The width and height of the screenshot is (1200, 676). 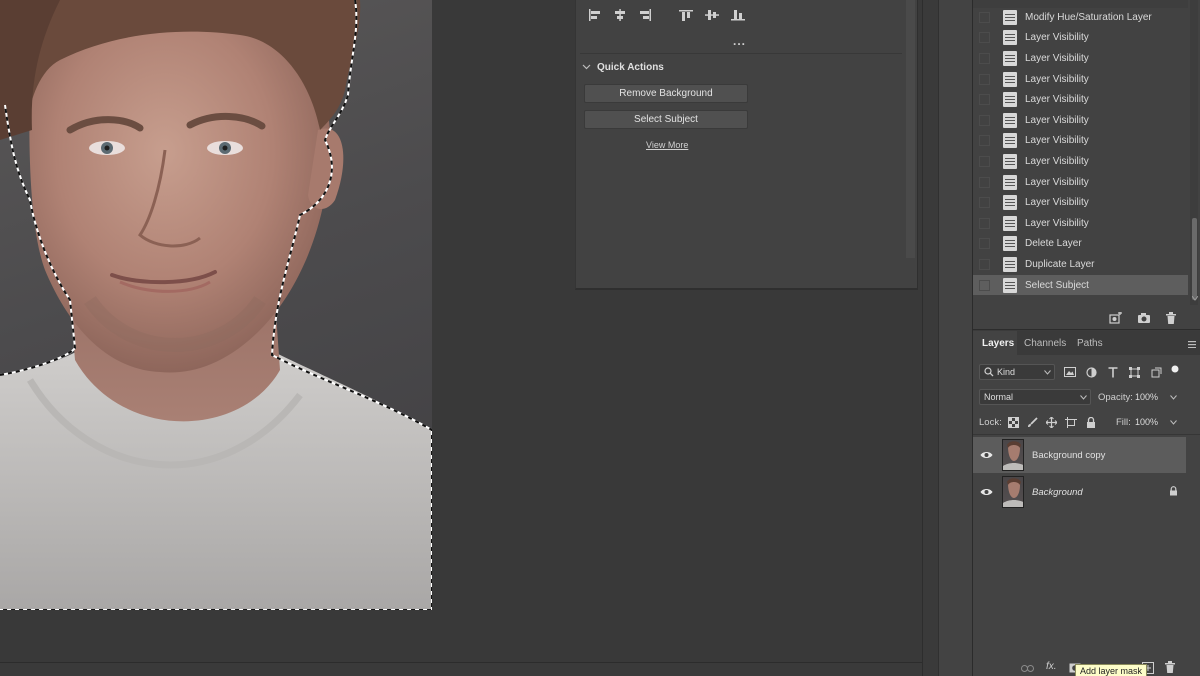 I want to click on opacity-label: Opacity:, so click(x=1115, y=397).